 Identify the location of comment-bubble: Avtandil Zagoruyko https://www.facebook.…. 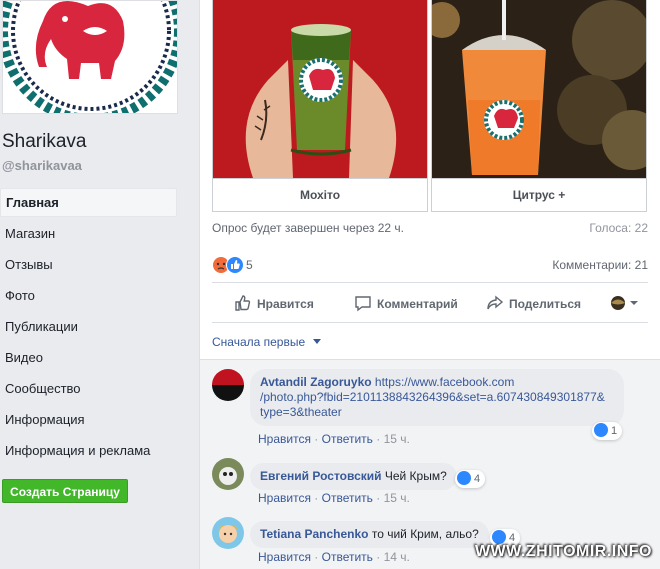
(437, 397).